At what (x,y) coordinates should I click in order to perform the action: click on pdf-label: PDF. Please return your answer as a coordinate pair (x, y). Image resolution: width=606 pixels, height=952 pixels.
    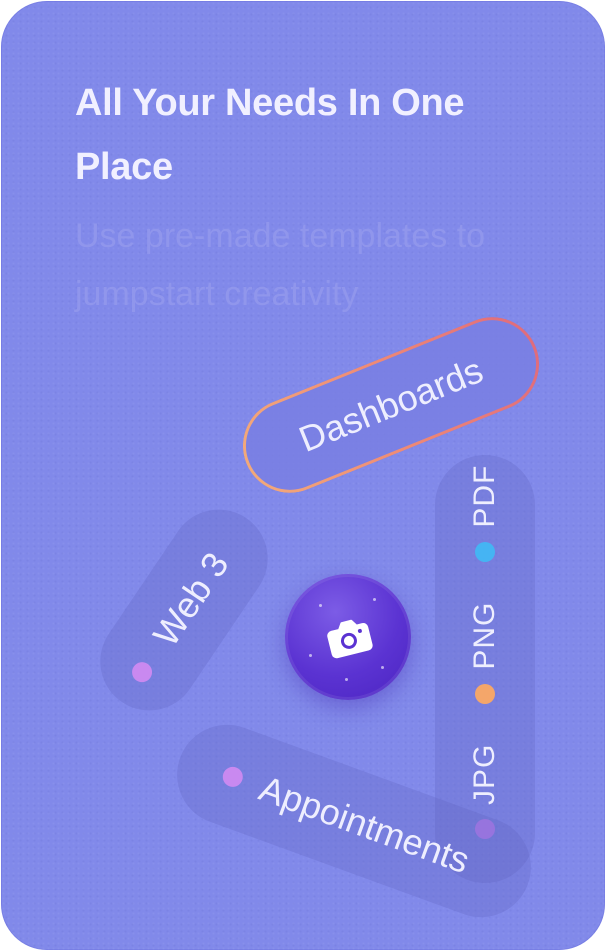
    Looking at the image, I should click on (484, 496).